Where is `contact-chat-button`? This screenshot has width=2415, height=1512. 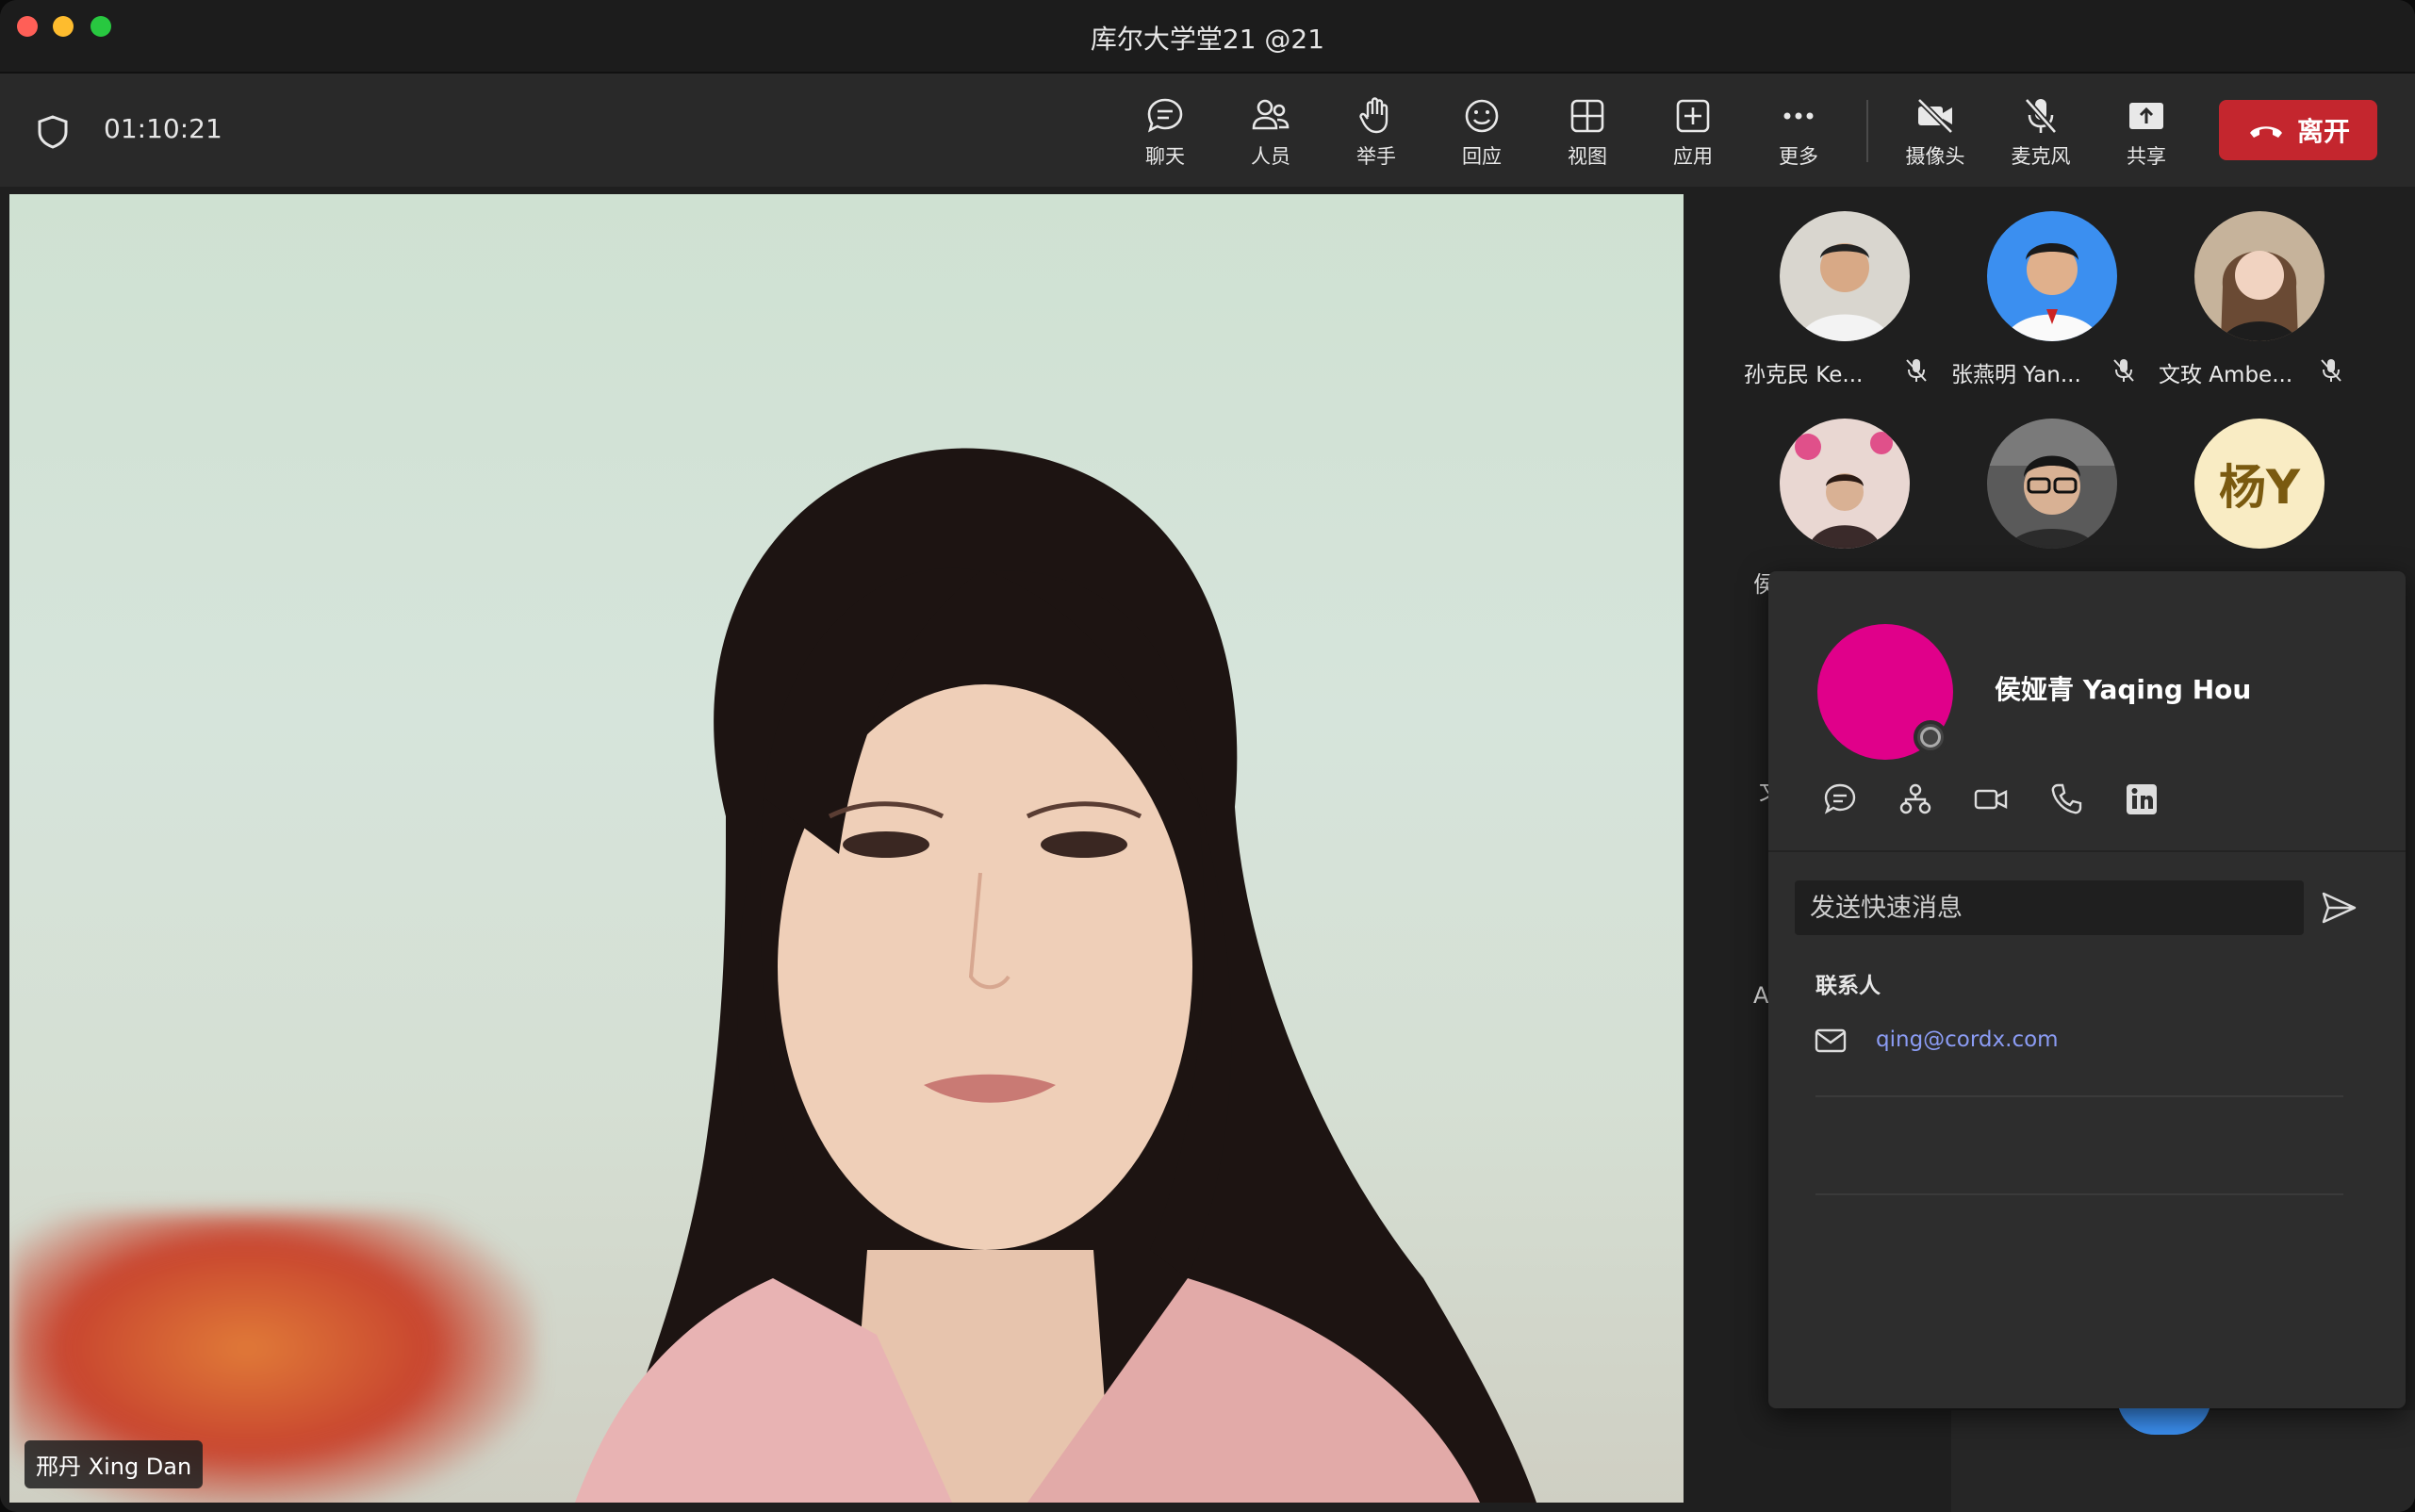 contact-chat-button is located at coordinates (1842, 802).